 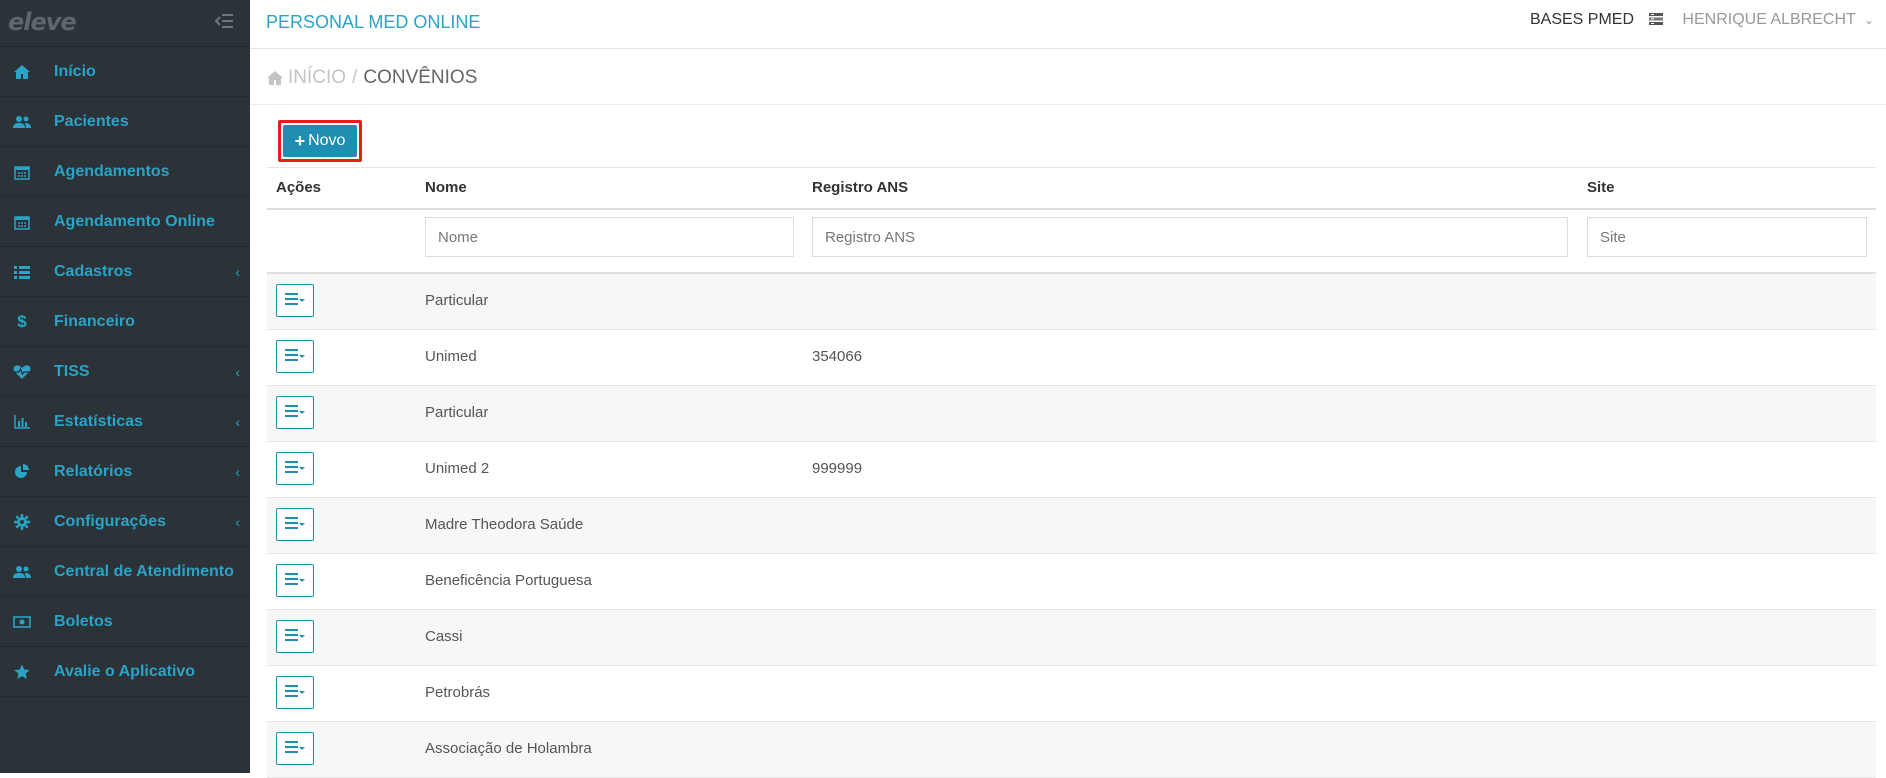 I want to click on sidebar-item-inicio: Início, so click(x=125, y=72).